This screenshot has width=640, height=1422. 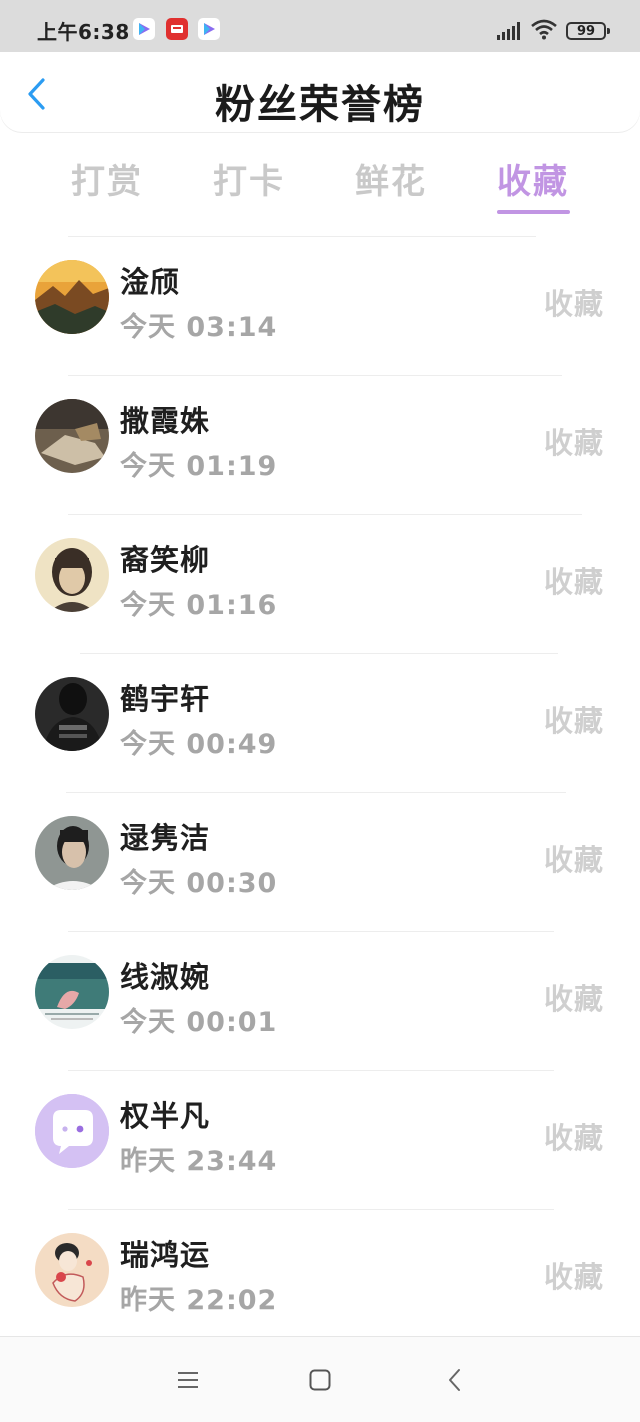 I want to click on landscape-avatar, so click(x=72, y=297).